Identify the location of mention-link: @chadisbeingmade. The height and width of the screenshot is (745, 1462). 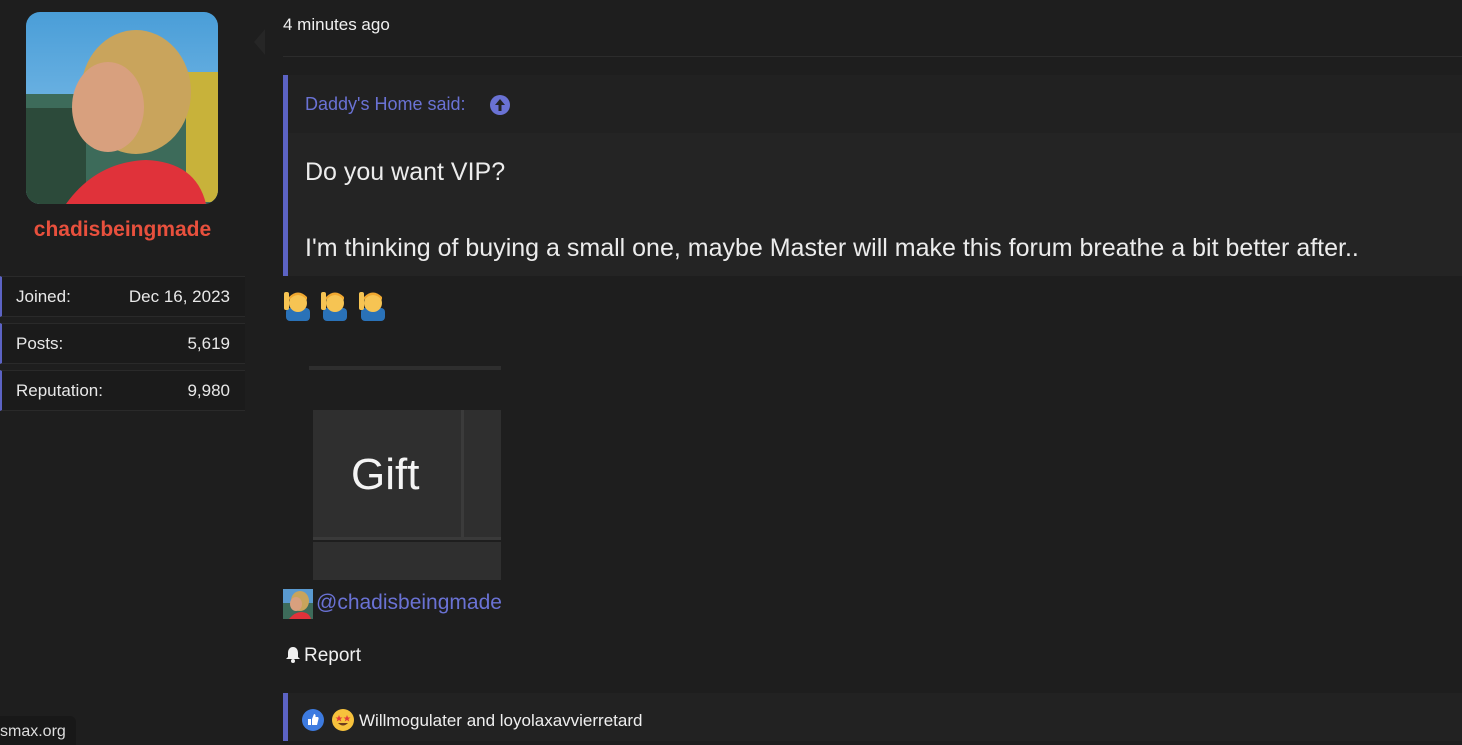
(409, 603).